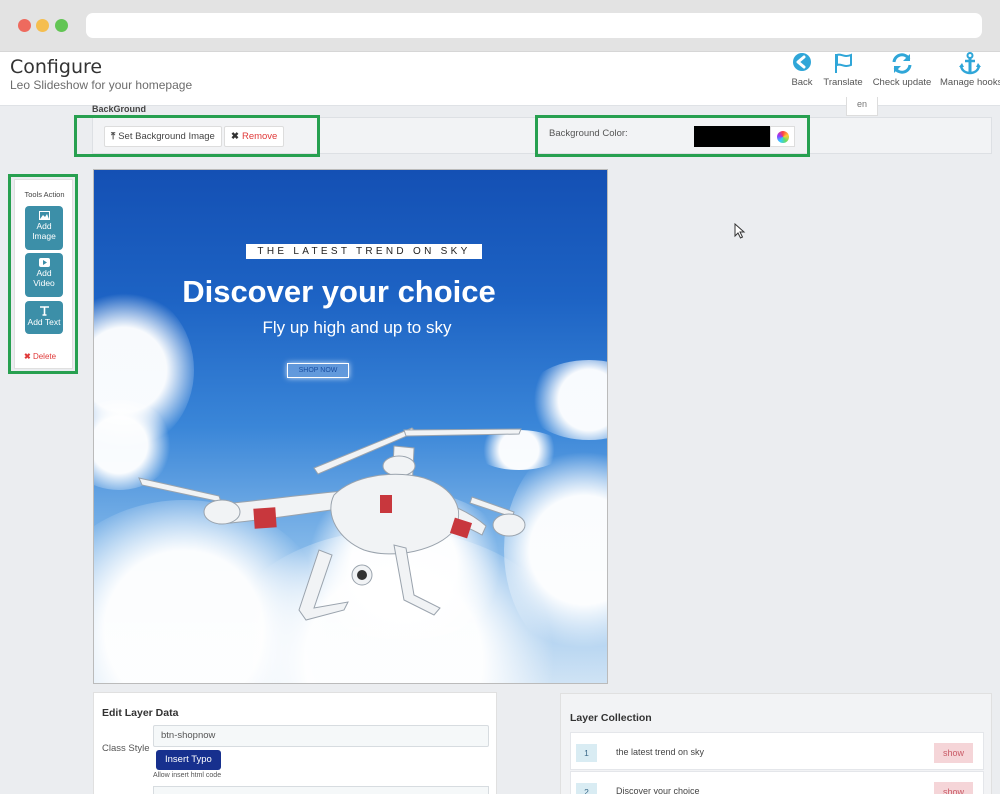  Describe the element at coordinates (339, 292) in the screenshot. I see `slide-headline: Discover your choice` at that location.